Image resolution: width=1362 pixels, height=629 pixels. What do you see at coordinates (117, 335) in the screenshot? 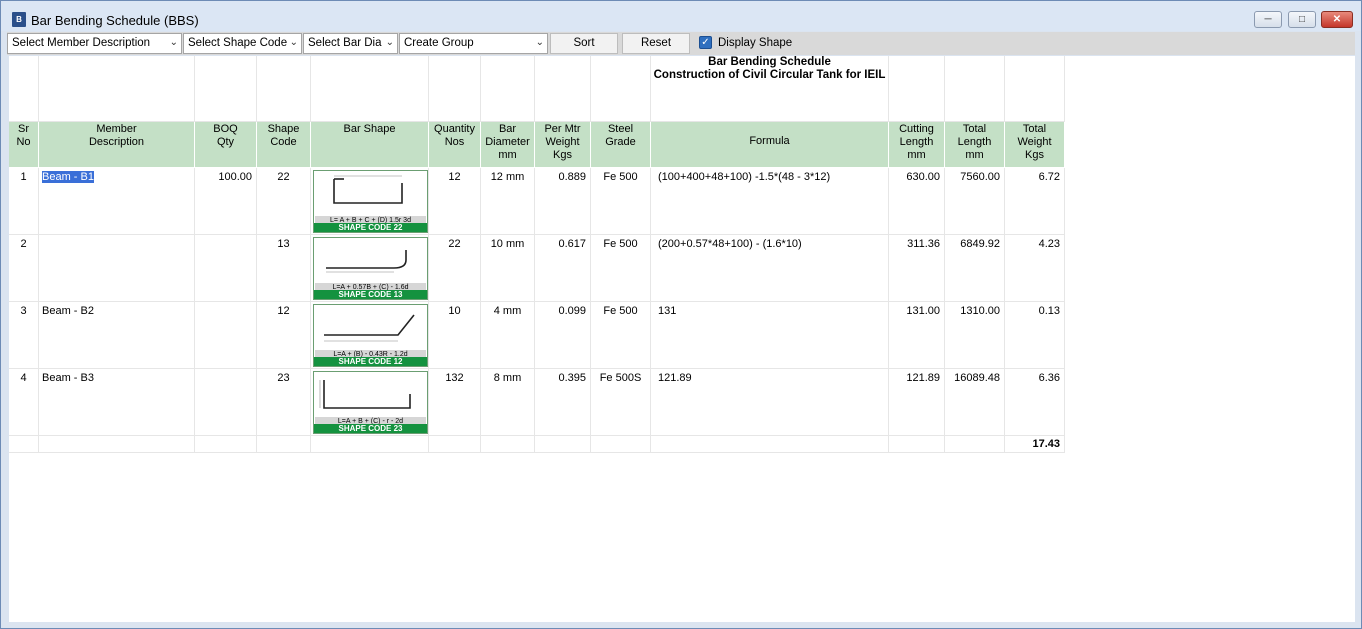
I see `cell-member: Beam - B2` at bounding box center [117, 335].